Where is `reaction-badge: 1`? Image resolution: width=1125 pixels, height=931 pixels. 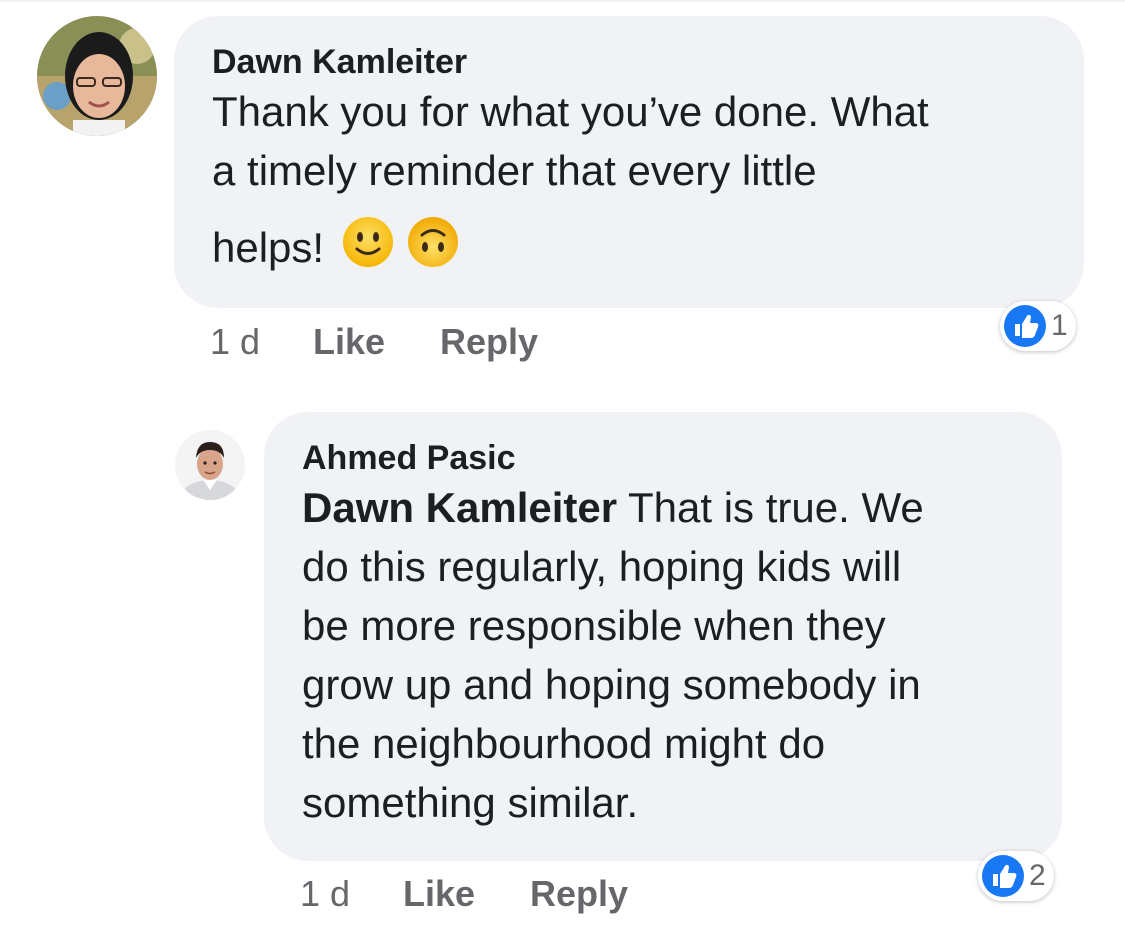 reaction-badge: 1 is located at coordinates (1038, 326).